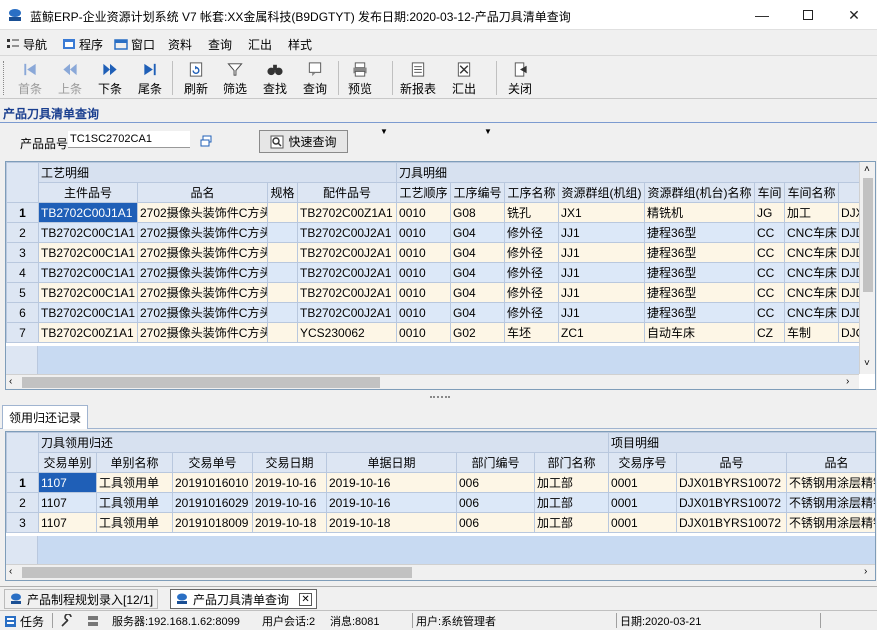 Image resolution: width=877 pixels, height=630 pixels. I want to click on tab-borrow-return-records: 领用归还记录, so click(45, 417).